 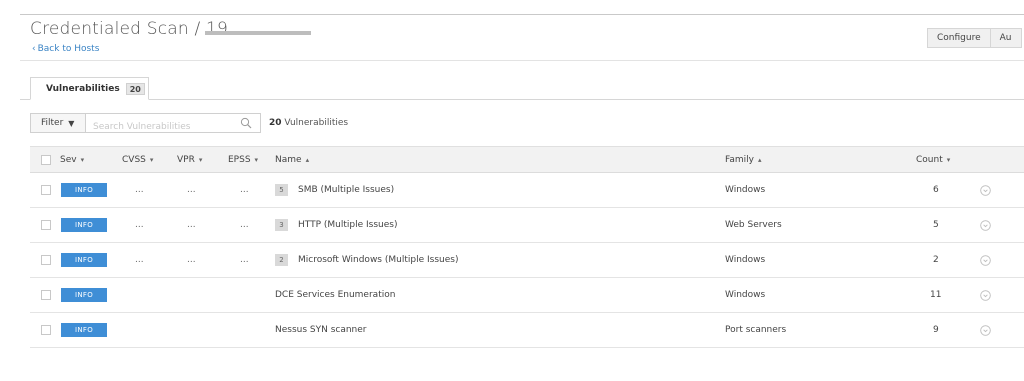 What do you see at coordinates (743, 159) in the screenshot?
I see `column-family: Family ▴` at bounding box center [743, 159].